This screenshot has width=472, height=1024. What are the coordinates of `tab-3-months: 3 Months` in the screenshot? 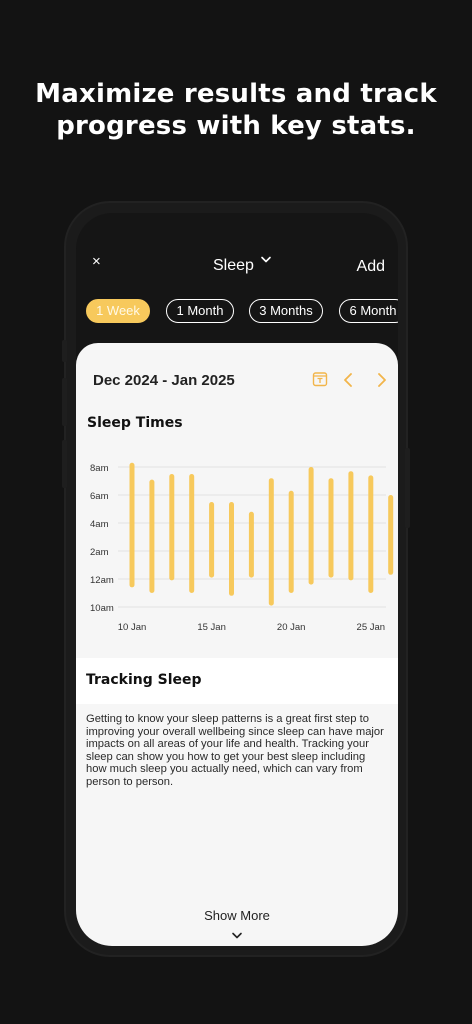 It's located at (286, 311).